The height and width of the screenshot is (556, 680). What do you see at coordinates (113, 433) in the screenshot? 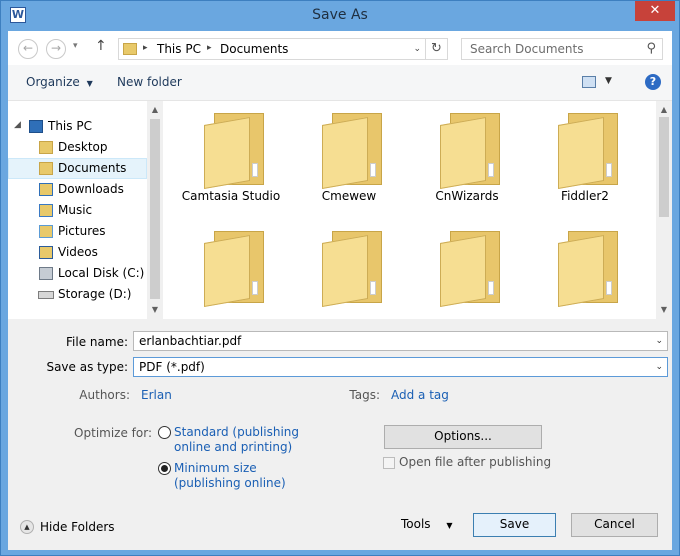
I see `optimize-label: Optimize for:` at bounding box center [113, 433].